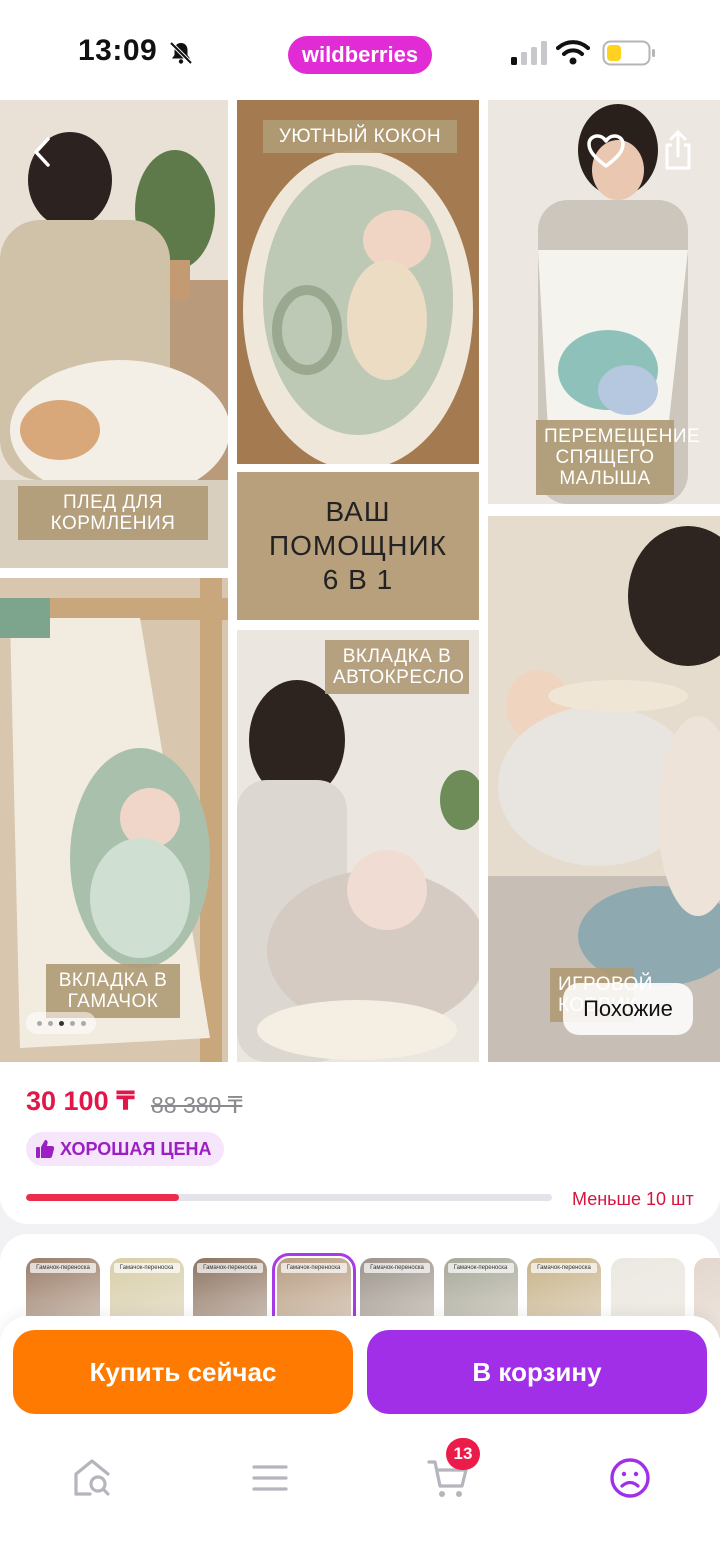  Describe the element at coordinates (633, 1199) in the screenshot. I see `stock-label: Меньше 10 шт` at that location.